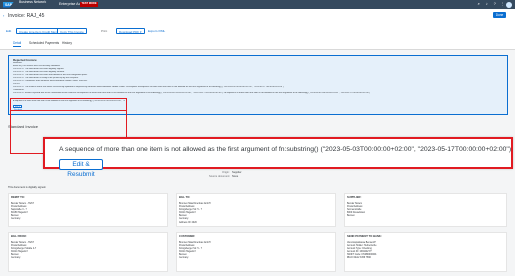 The image size is (515, 276). Describe the element at coordinates (8, 31) in the screenshot. I see `edit-button: Edit` at that location.